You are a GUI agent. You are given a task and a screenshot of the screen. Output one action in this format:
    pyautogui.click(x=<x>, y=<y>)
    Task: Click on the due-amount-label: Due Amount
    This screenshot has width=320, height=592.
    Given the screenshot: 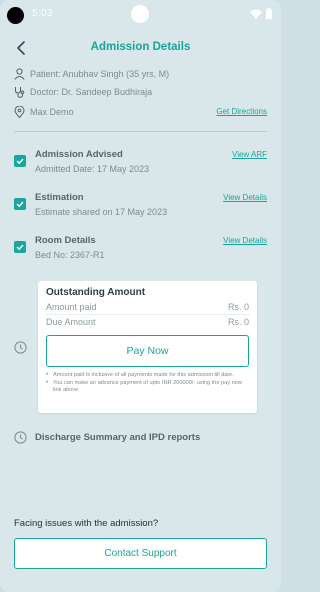 What is the action you would take?
    pyautogui.click(x=71, y=322)
    